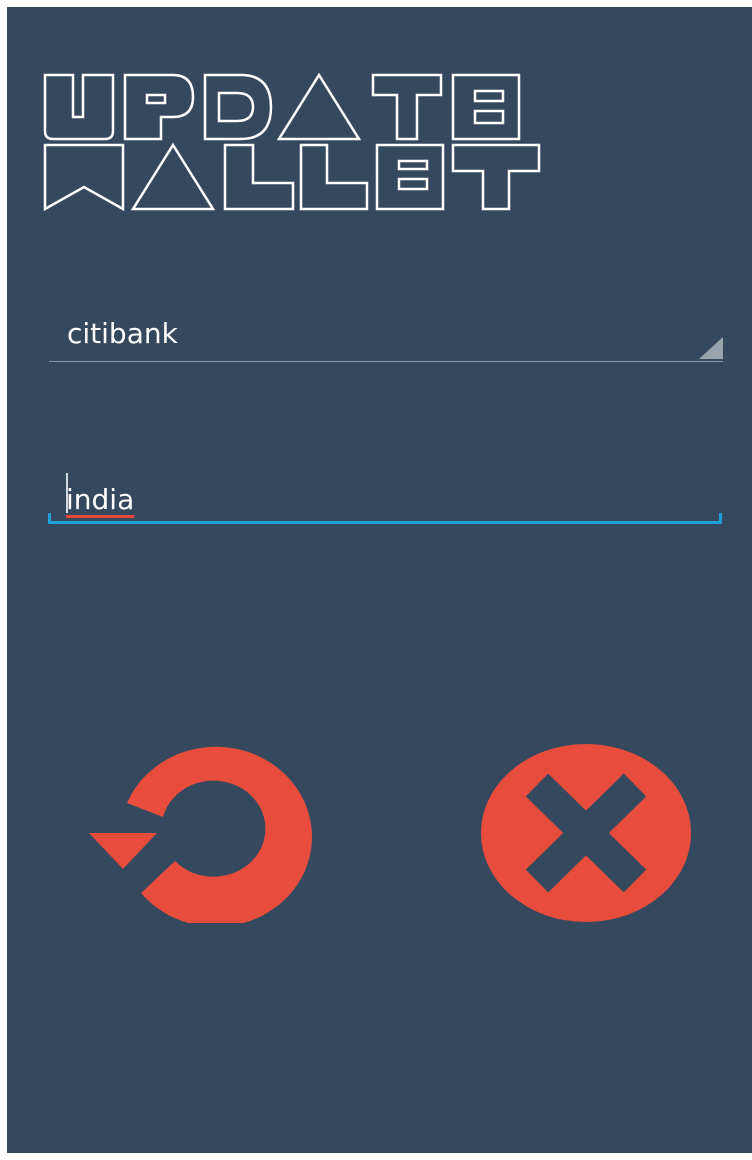 The height and width of the screenshot is (1160, 752). What do you see at coordinates (711, 348) in the screenshot?
I see `dropdown-arrow-icon` at bounding box center [711, 348].